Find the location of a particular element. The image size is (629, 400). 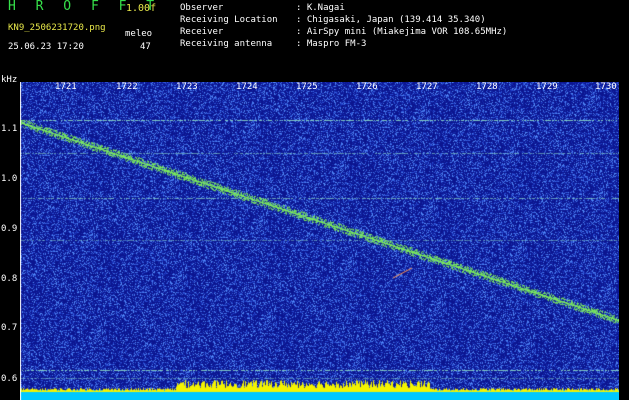

filename-label: KN9_2506231720.png is located at coordinates (57, 28).